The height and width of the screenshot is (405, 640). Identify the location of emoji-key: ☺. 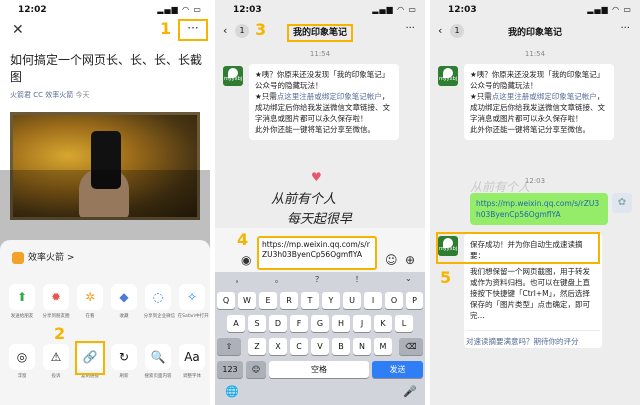
(256, 369).